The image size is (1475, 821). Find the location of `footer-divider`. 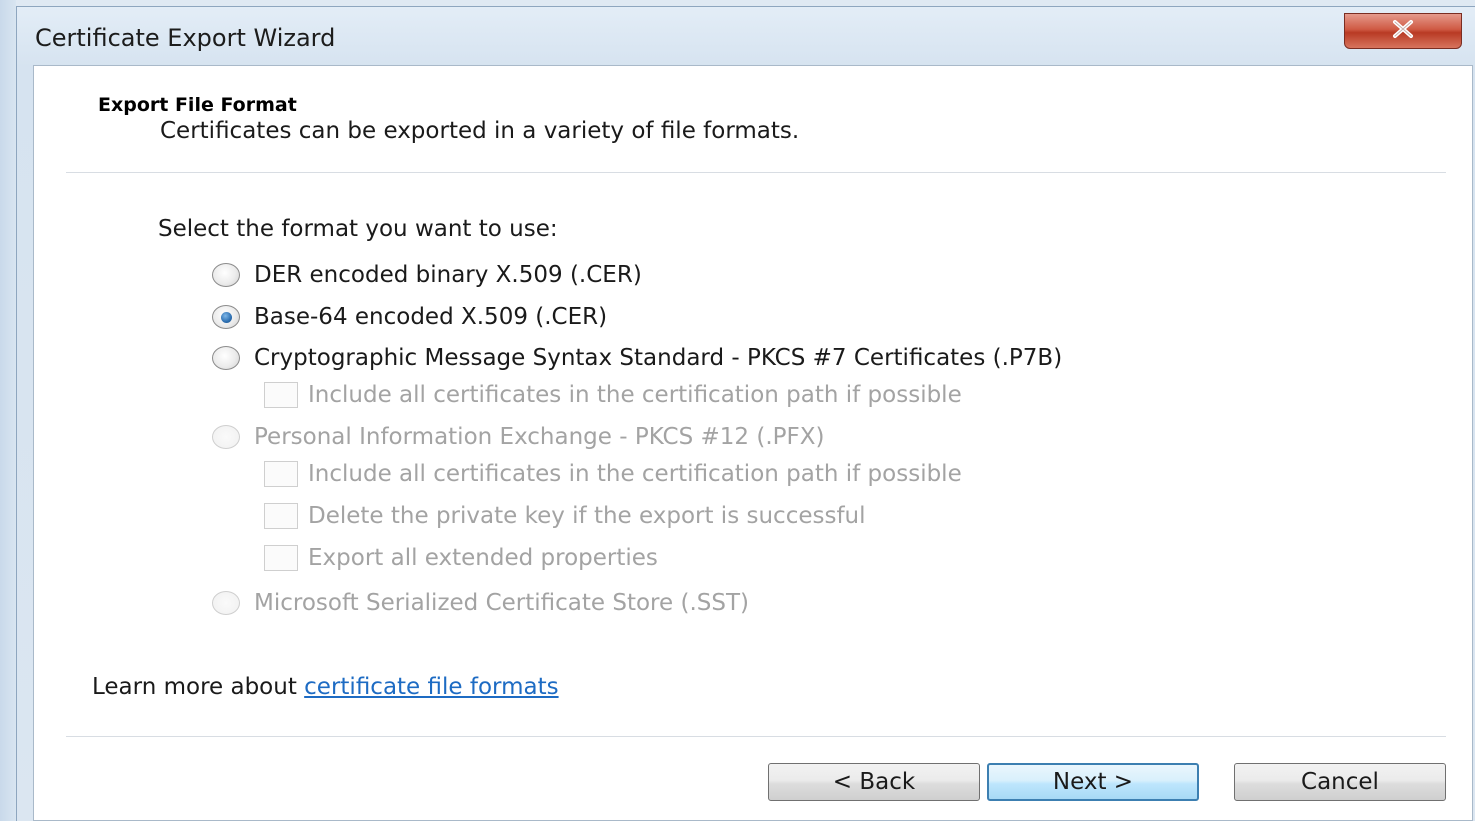

footer-divider is located at coordinates (756, 737).